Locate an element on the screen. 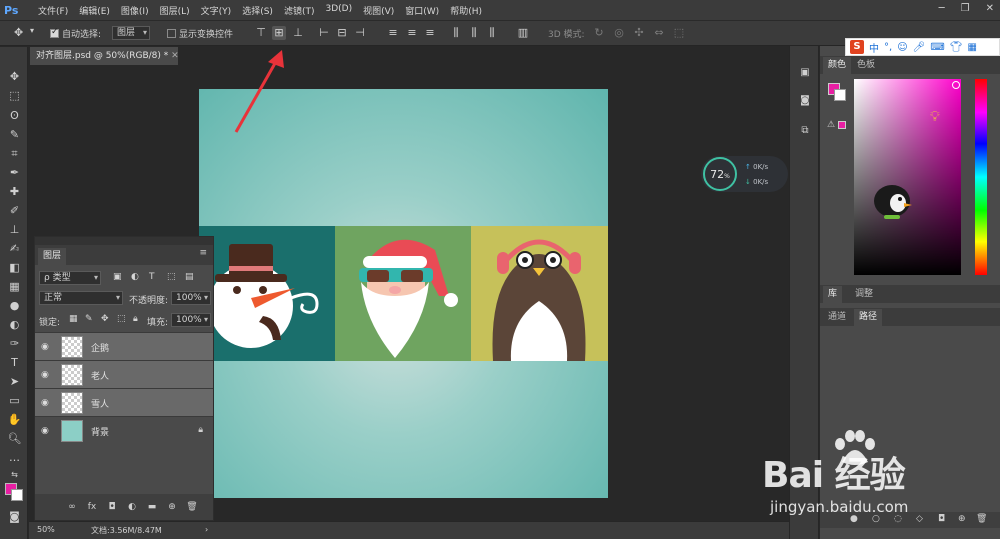 The width and height of the screenshot is (1000, 539). distribute-right-icon: ⫼ is located at coordinates (492, 33).